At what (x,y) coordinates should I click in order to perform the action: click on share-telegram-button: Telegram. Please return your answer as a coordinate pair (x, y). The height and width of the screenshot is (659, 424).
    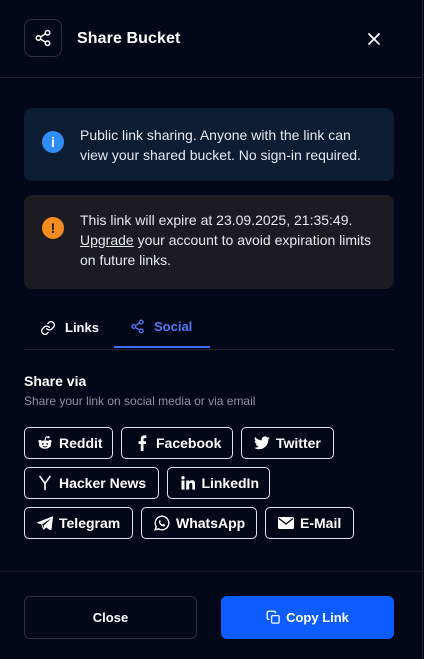
    Looking at the image, I should click on (78, 523).